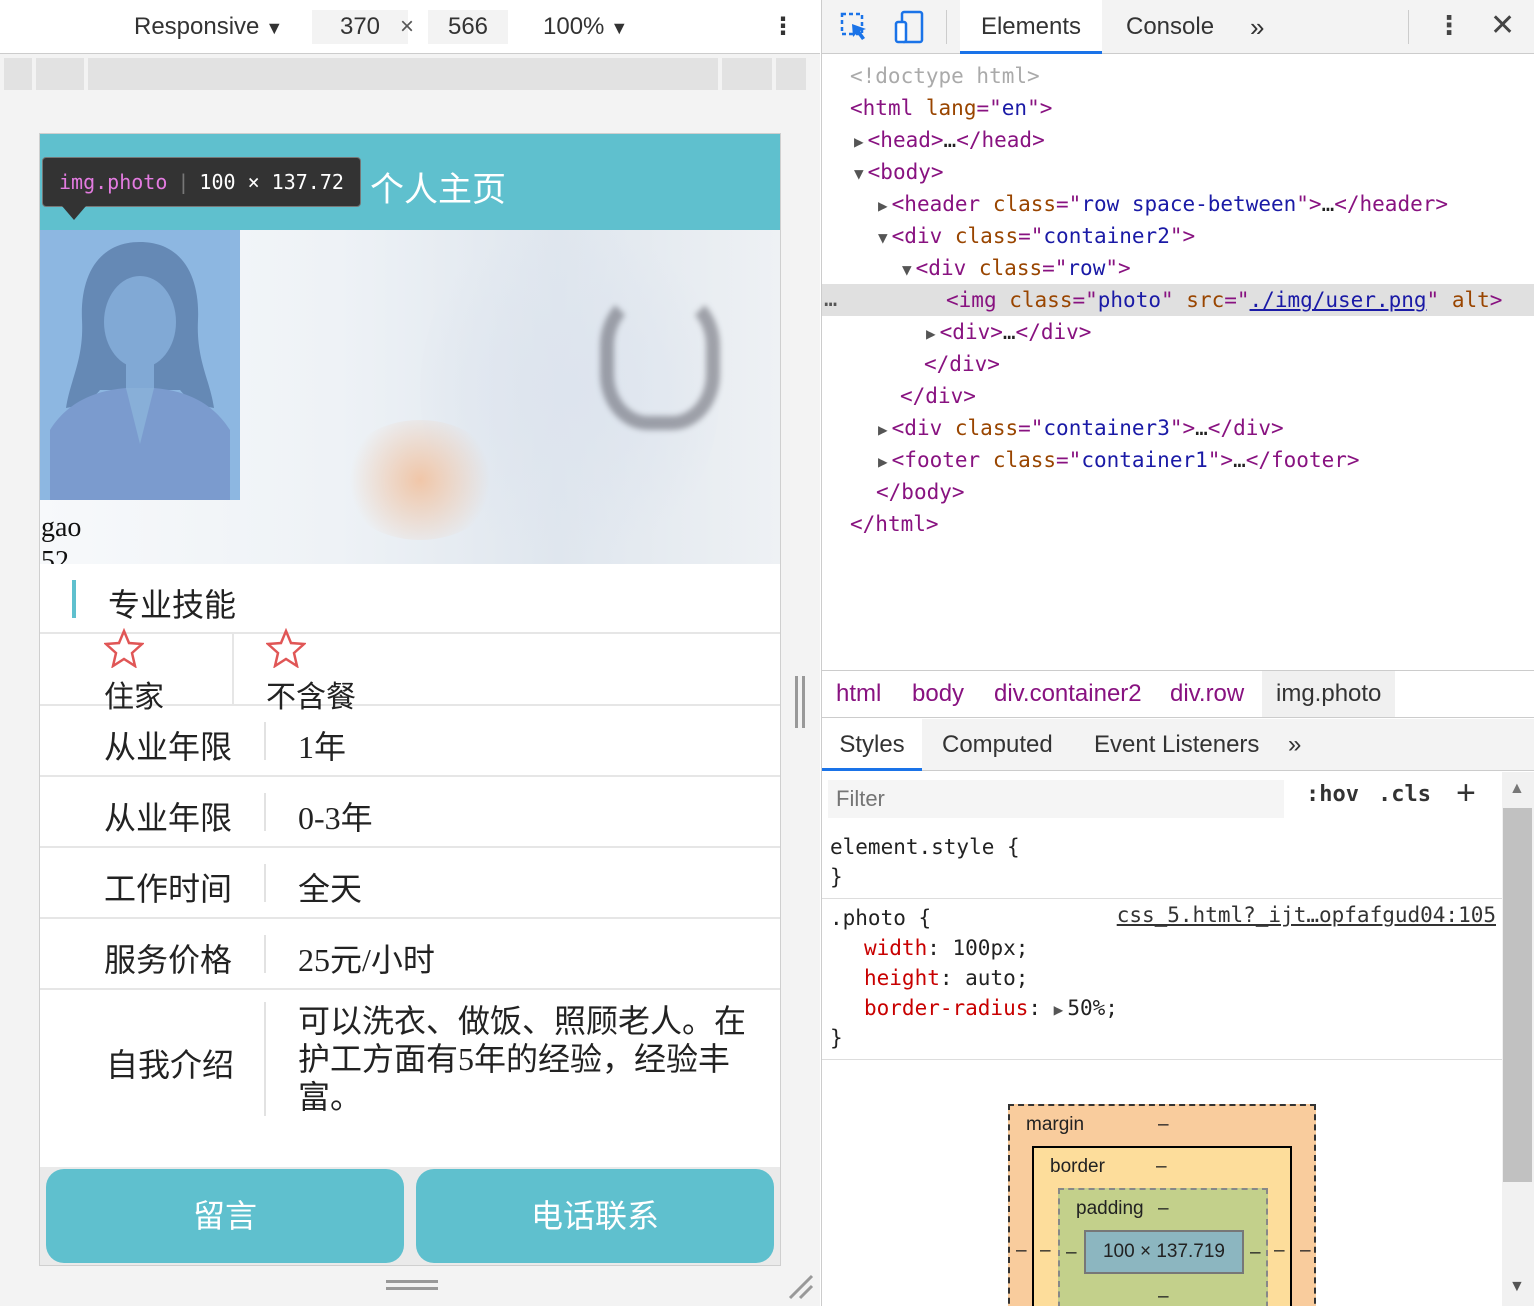 This screenshot has width=1534, height=1306. Describe the element at coordinates (360, 27) in the screenshot. I see `viewport-width-input: 370` at that location.